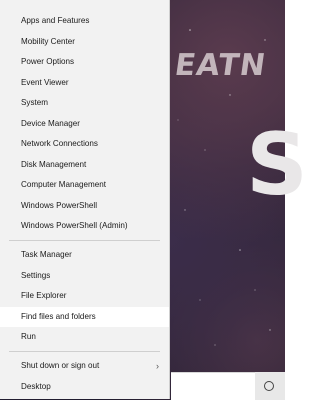 This screenshot has width=320, height=400. What do you see at coordinates (84, 124) in the screenshot?
I see `menu-item-device-manager: Device Manager` at bounding box center [84, 124].